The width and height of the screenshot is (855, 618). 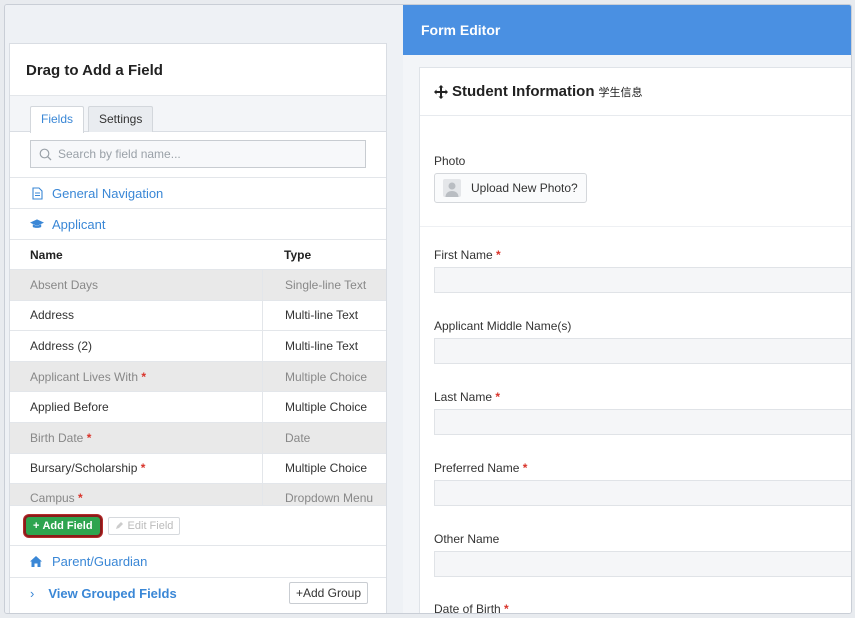 I want to click on column-name: Name, so click(x=46, y=254).